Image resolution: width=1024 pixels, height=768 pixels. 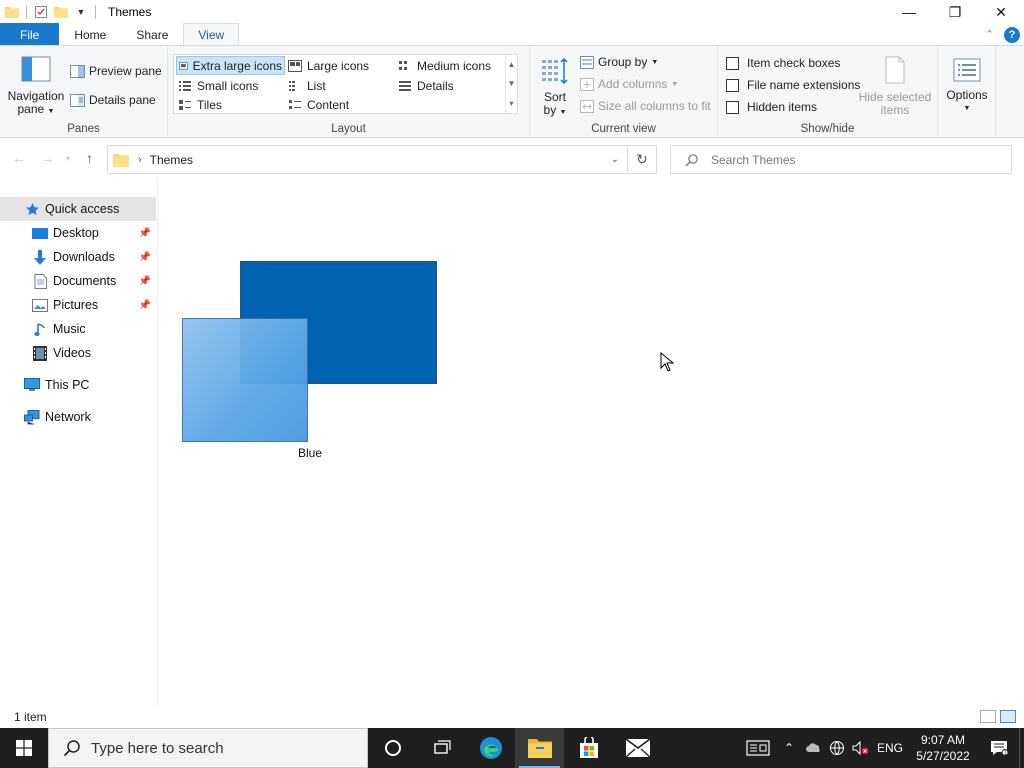 I want to click on nav-item-desktop: Desktop 📌, so click(x=78, y=233).